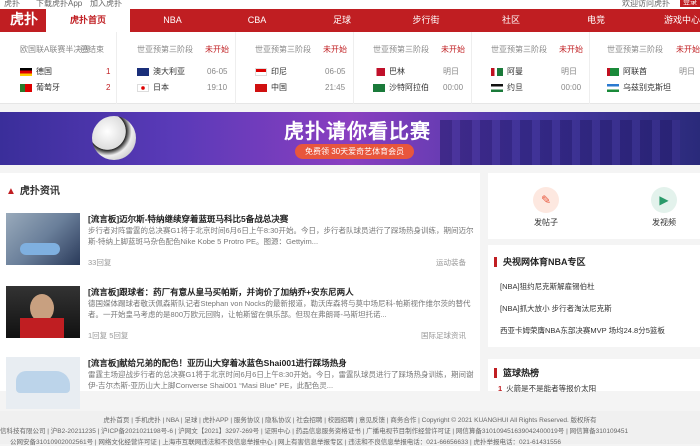  Describe the element at coordinates (651, 72) in the screenshot. I see `team-row: 阿联酋 明日` at that location.